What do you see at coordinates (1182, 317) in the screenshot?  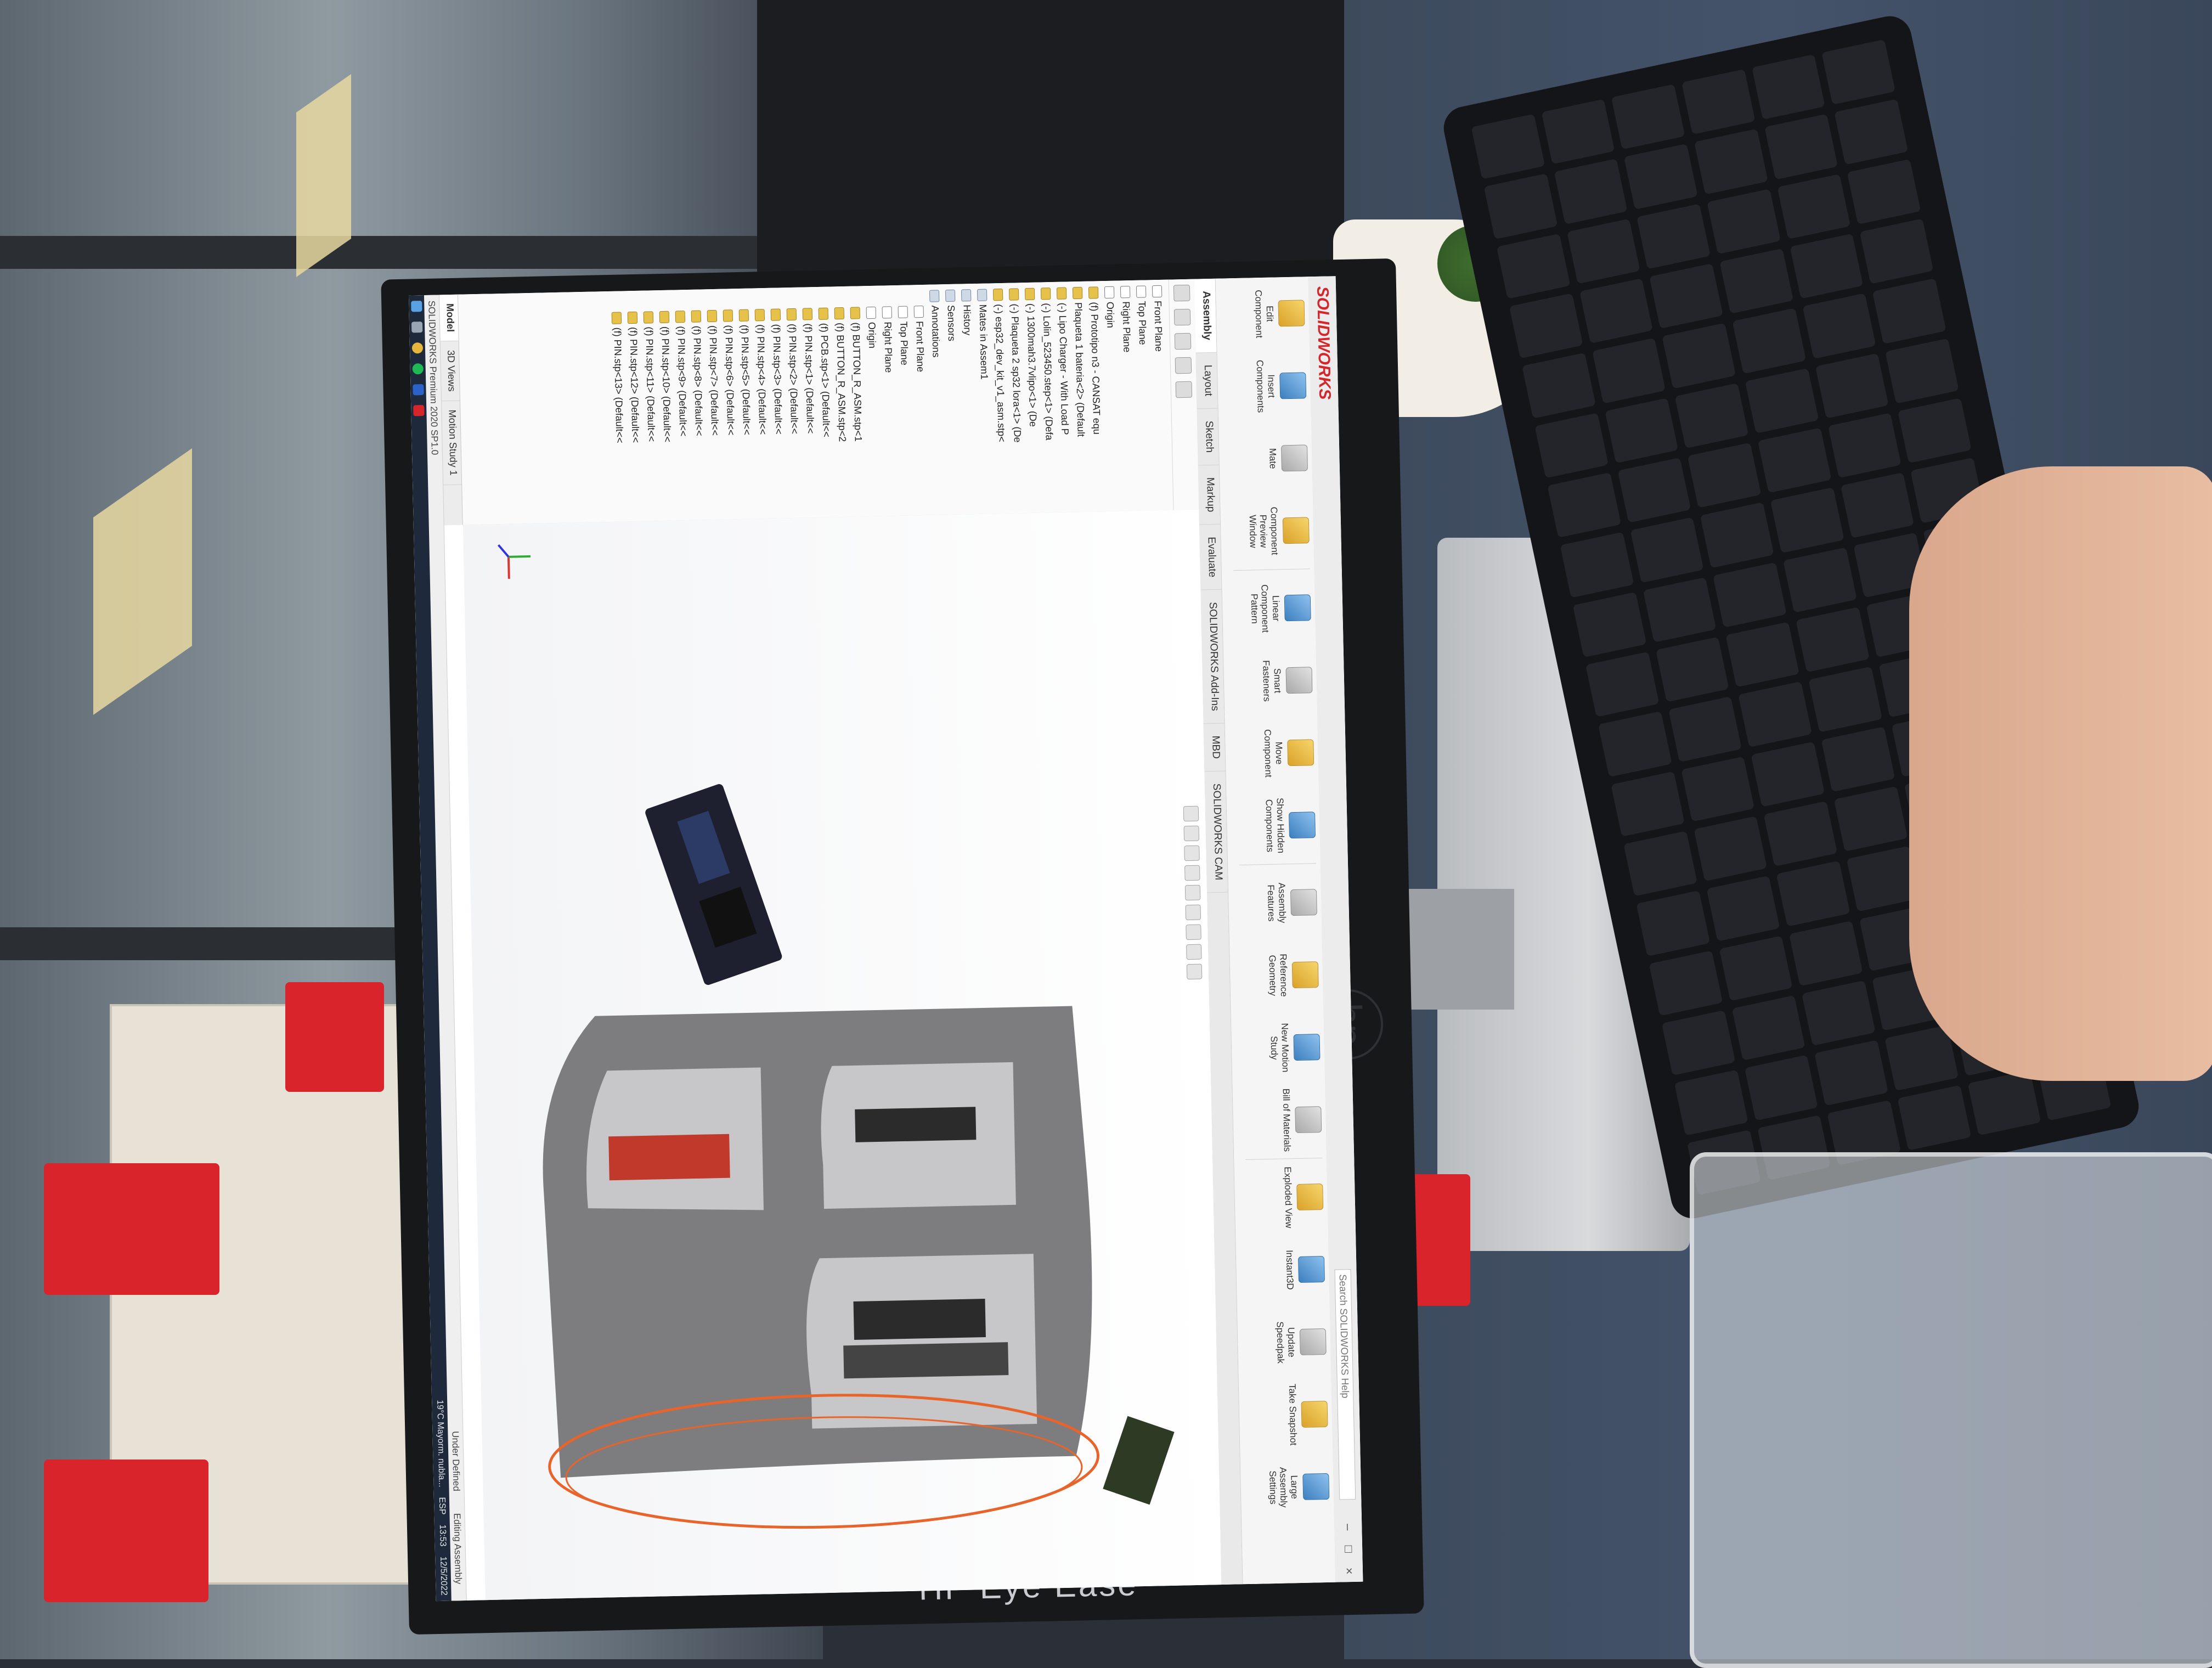 I see `property-manager-icon` at bounding box center [1182, 317].